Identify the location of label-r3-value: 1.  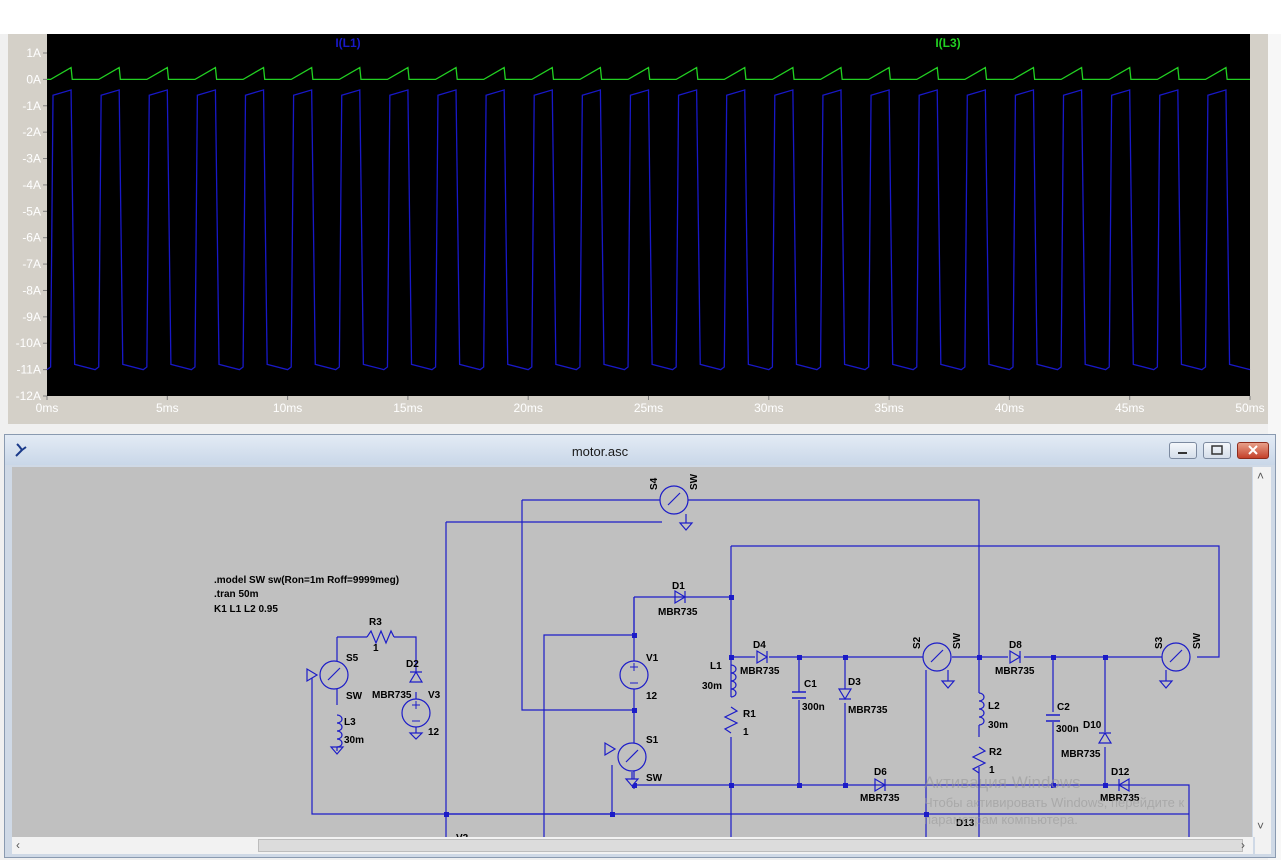
(376, 648).